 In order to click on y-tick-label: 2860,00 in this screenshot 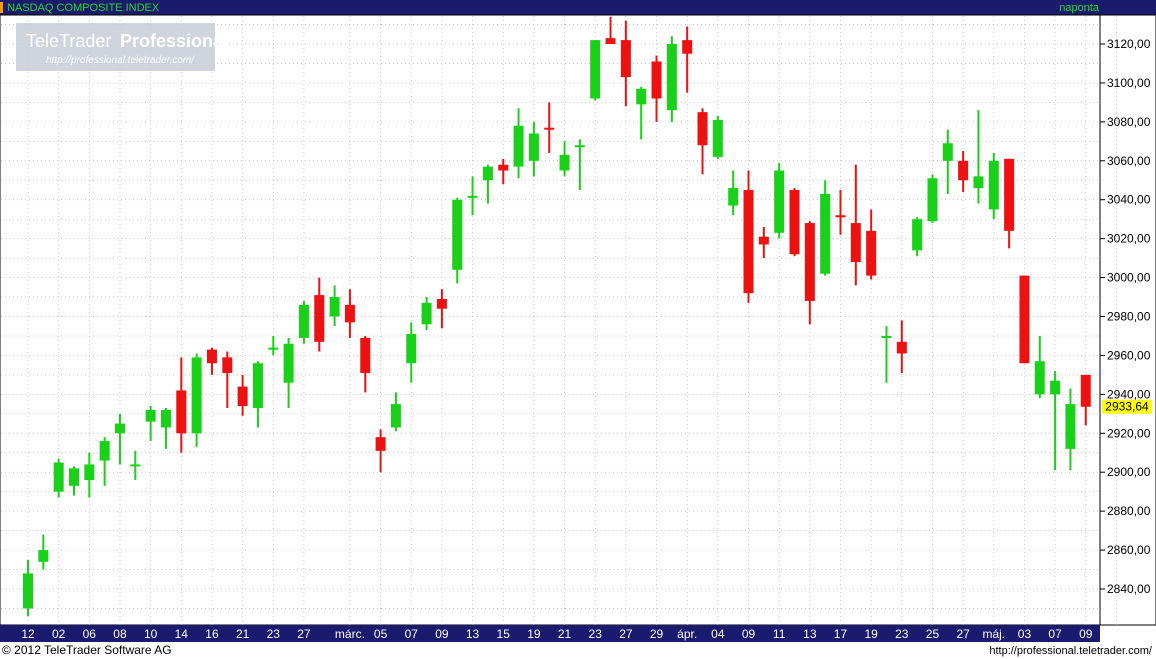, I will do `click(1129, 550)`.